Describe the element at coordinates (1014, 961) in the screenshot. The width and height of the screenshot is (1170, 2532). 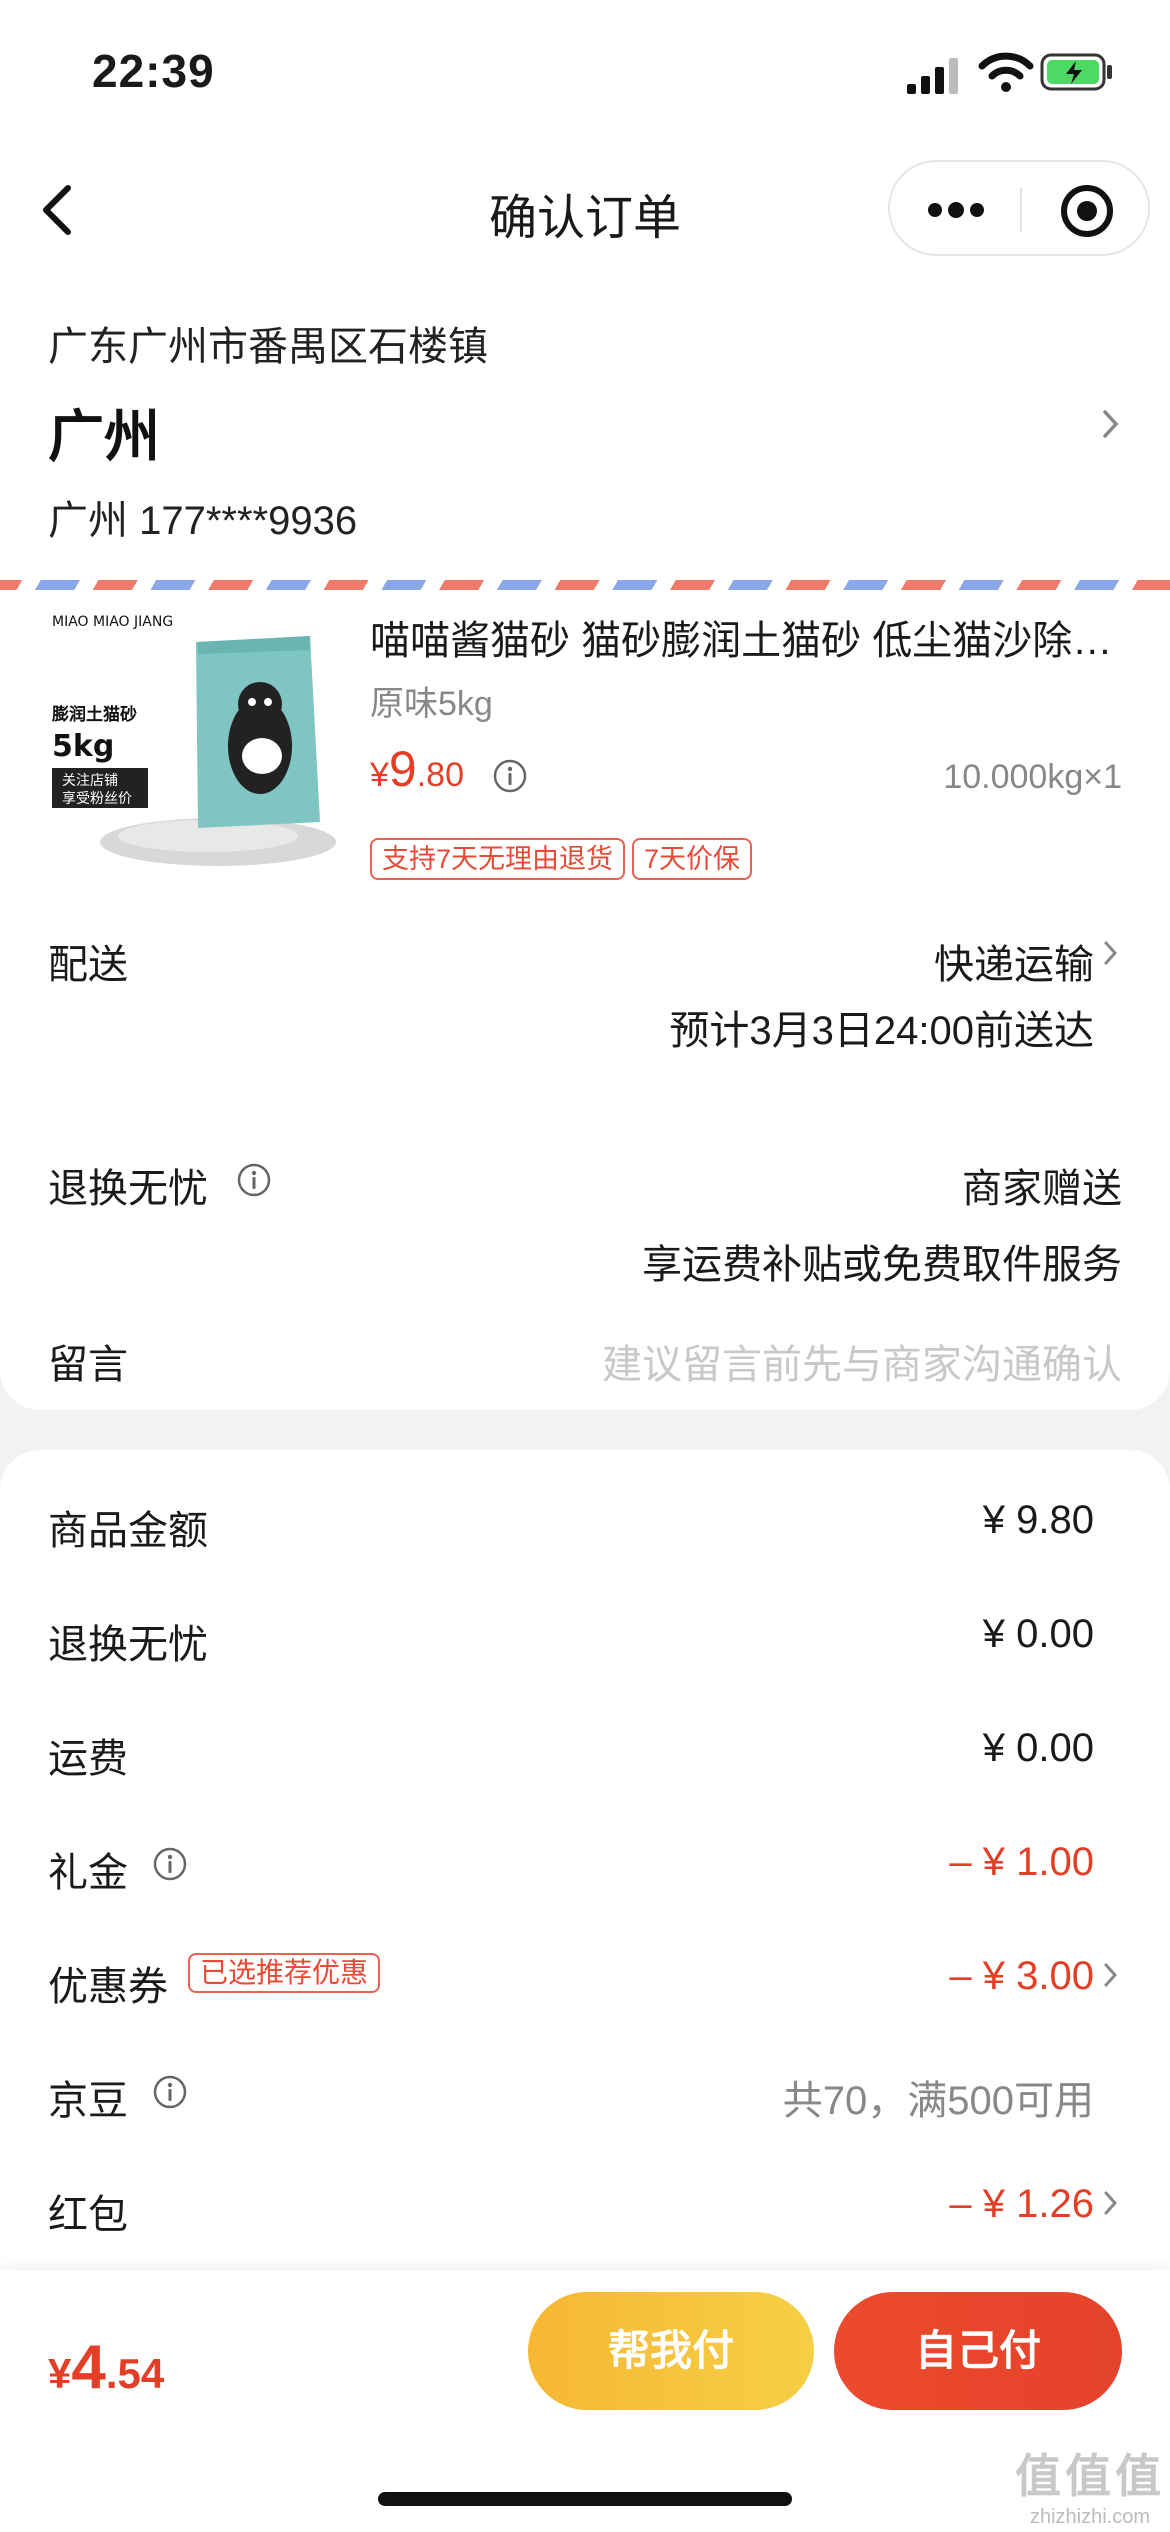
I see `delivery-method: 快递运输` at that location.